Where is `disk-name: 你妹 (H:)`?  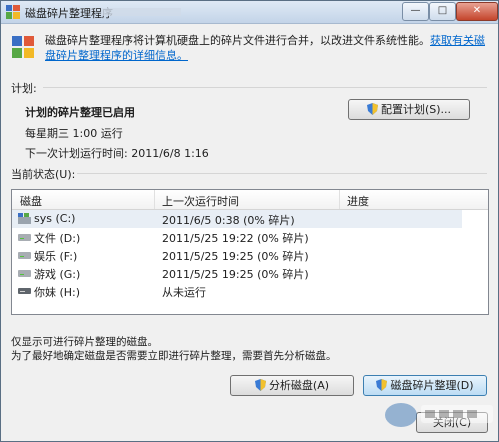 disk-name: 你妹 (H:) is located at coordinates (57, 292).